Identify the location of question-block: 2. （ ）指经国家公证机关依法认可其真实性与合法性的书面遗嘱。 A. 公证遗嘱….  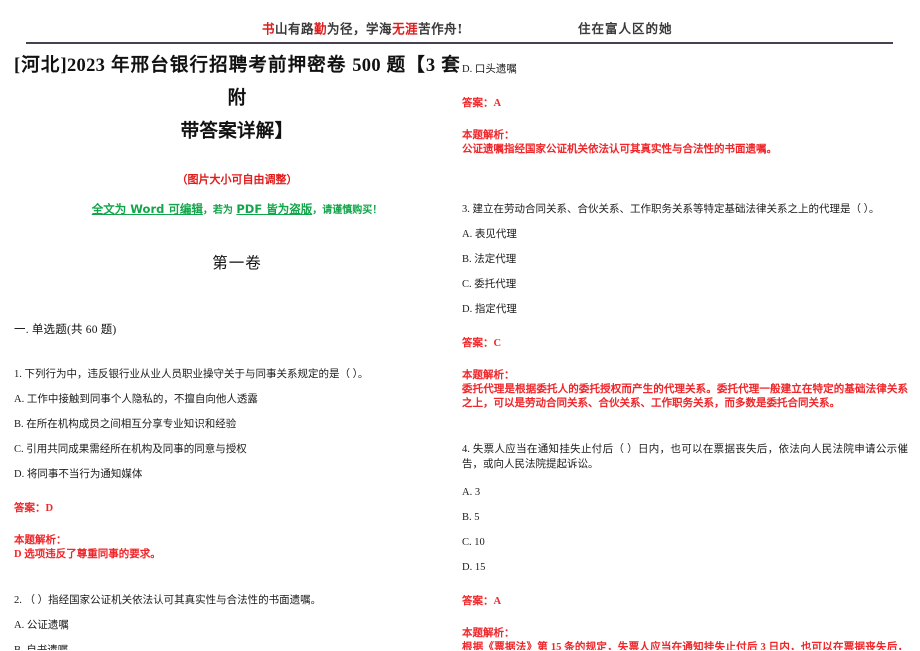
(237, 622).